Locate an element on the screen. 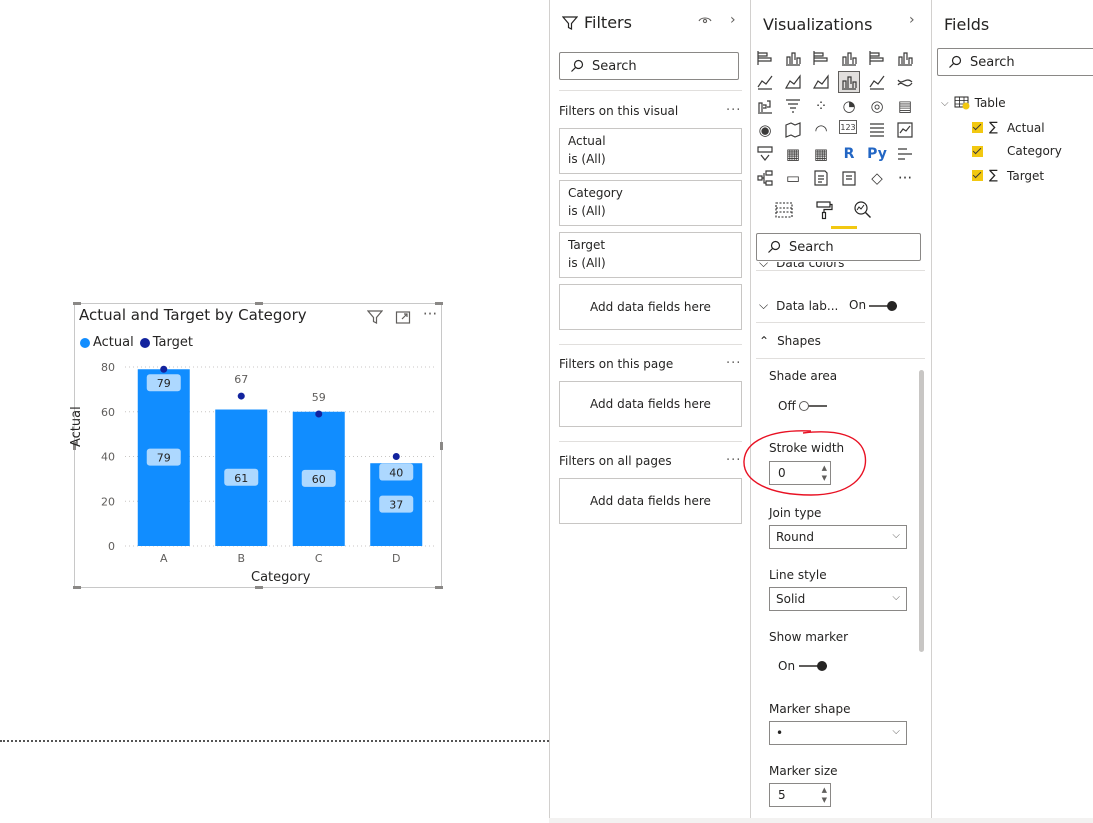  clustered-bar-chart-icon is located at coordinates (821, 58).